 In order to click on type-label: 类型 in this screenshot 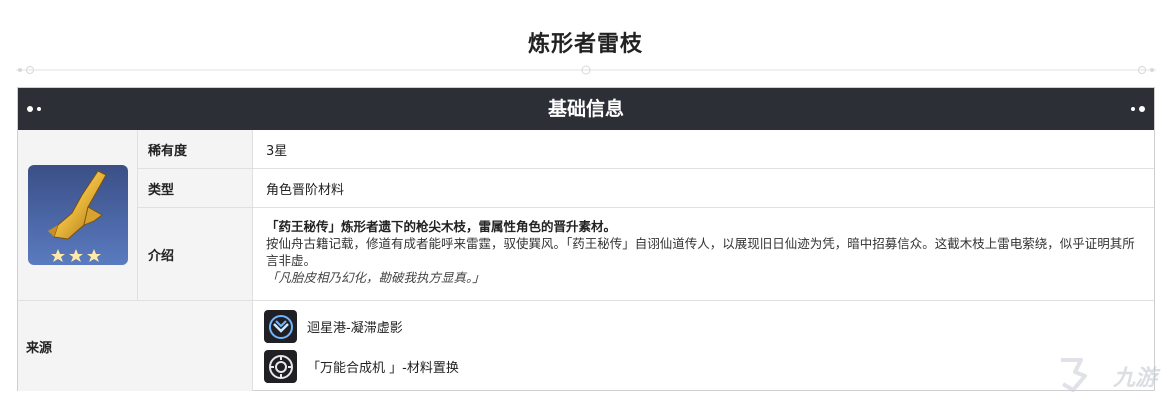, I will do `click(195, 188)`.